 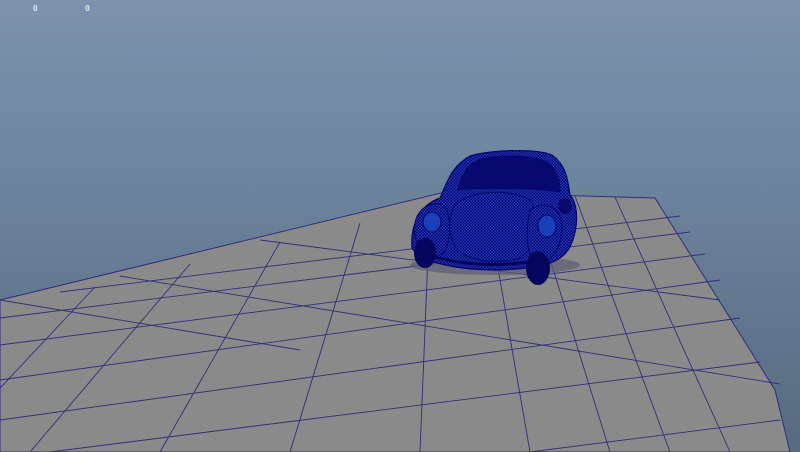 What do you see at coordinates (495, 217) in the screenshot?
I see `car-wireframe-model` at bounding box center [495, 217].